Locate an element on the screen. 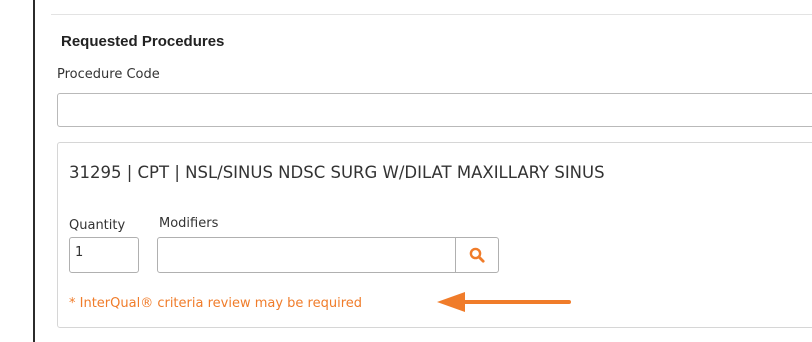 The width and height of the screenshot is (812, 342). modifiers-input is located at coordinates (306, 255).